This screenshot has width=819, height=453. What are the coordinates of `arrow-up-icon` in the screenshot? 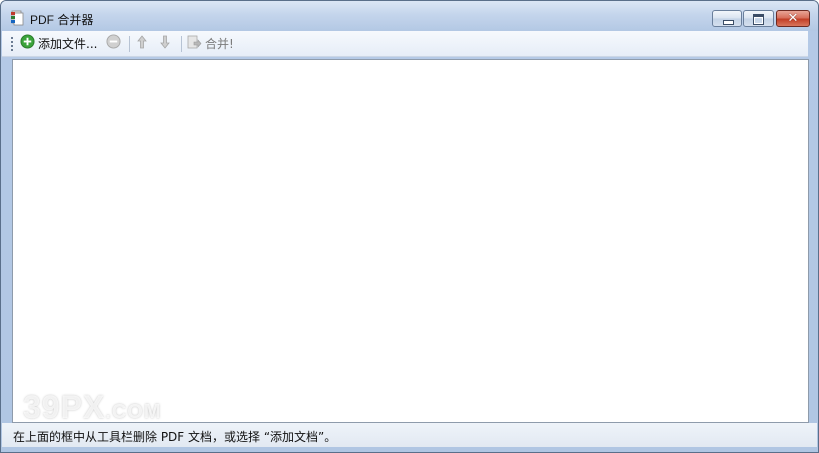 It's located at (142, 43).